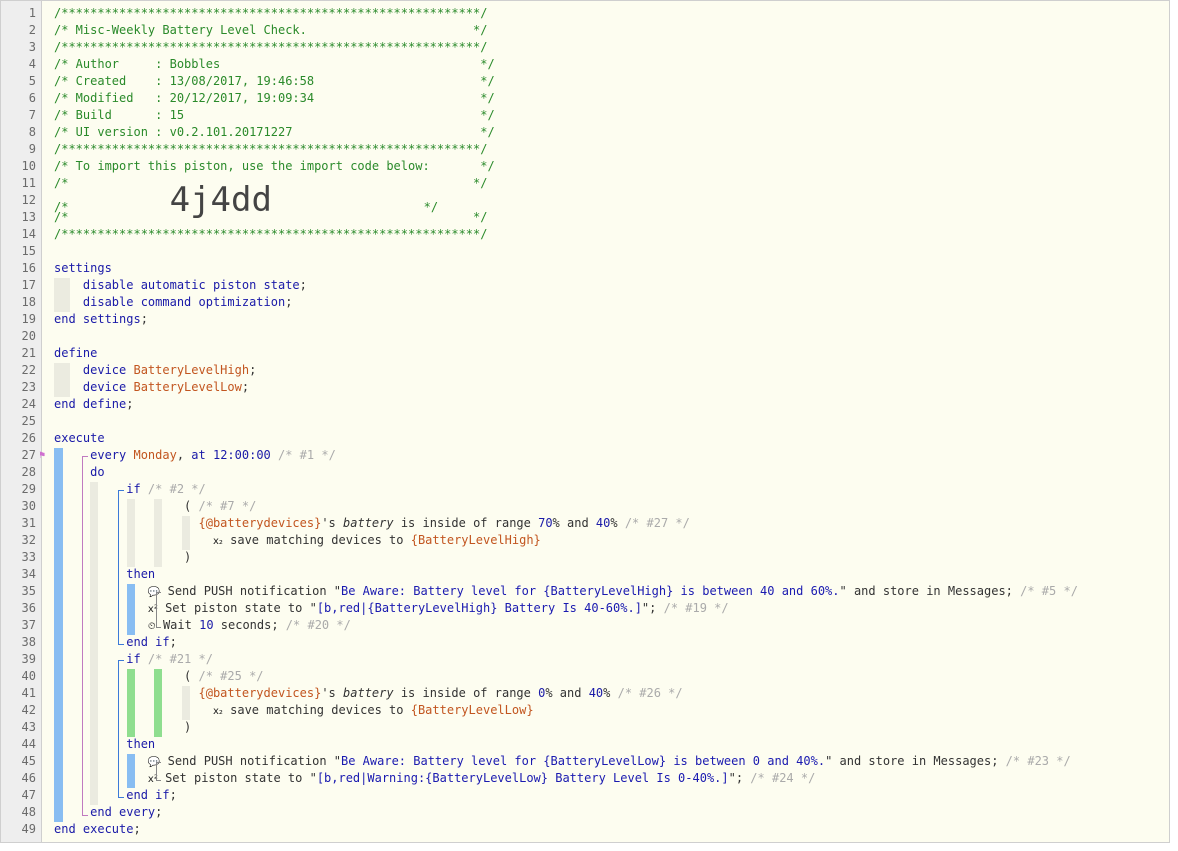 This screenshot has height=851, width=1178. Describe the element at coordinates (475, 540) in the screenshot. I see `code-token: {BatteryLevelHigh}` at that location.